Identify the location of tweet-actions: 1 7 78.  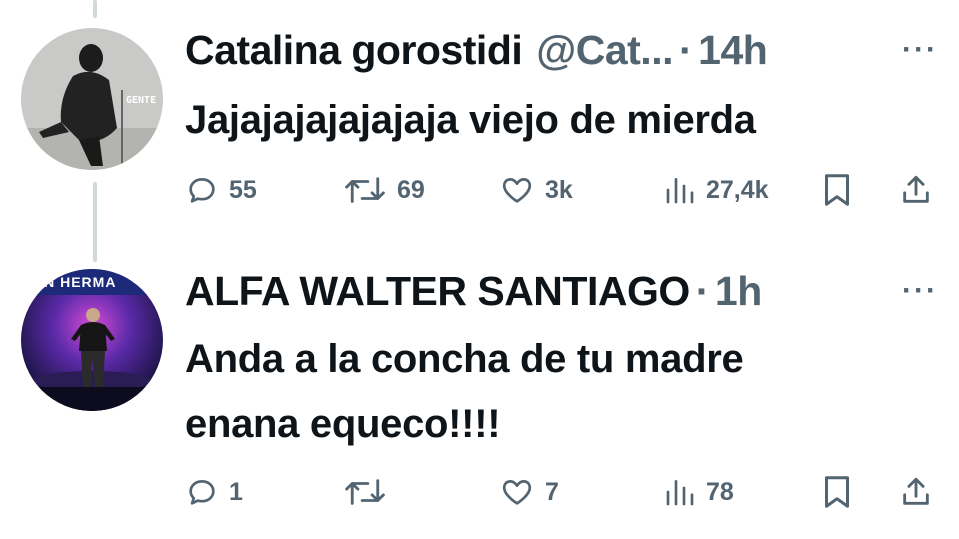
(560, 492).